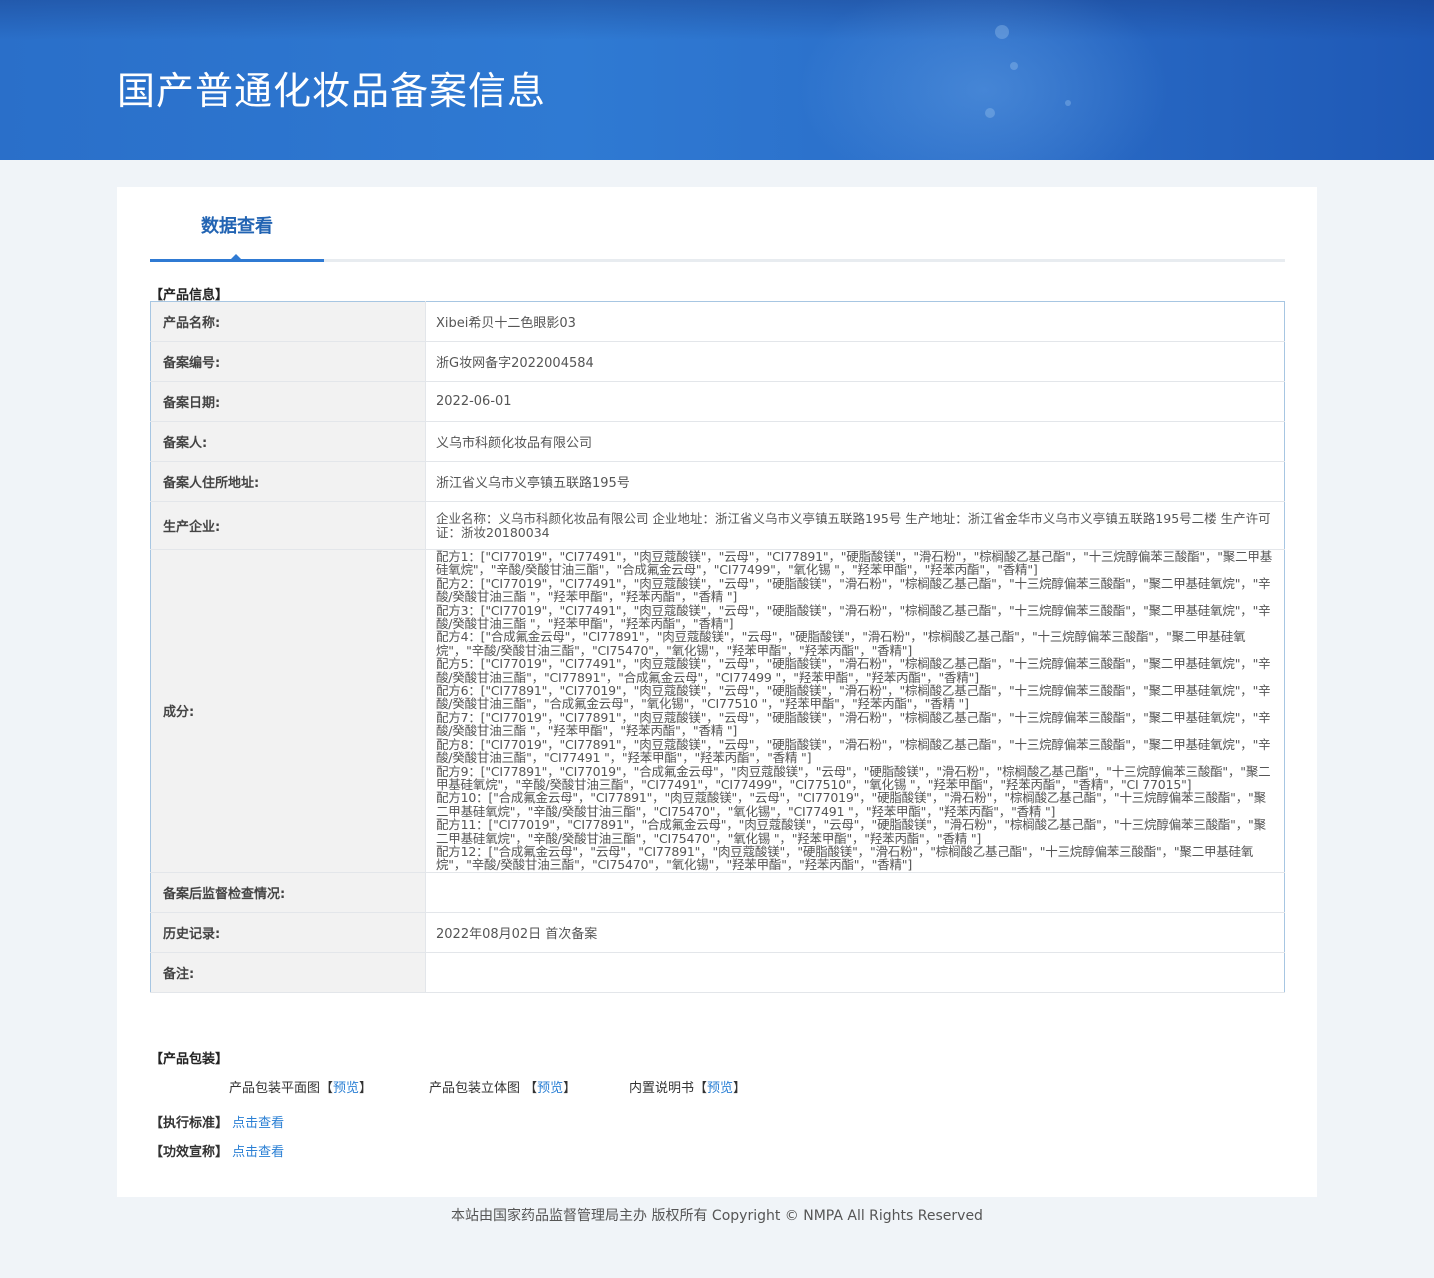  I want to click on table-row: 备案编号: 浙G妆网备字2022004584, so click(717, 361).